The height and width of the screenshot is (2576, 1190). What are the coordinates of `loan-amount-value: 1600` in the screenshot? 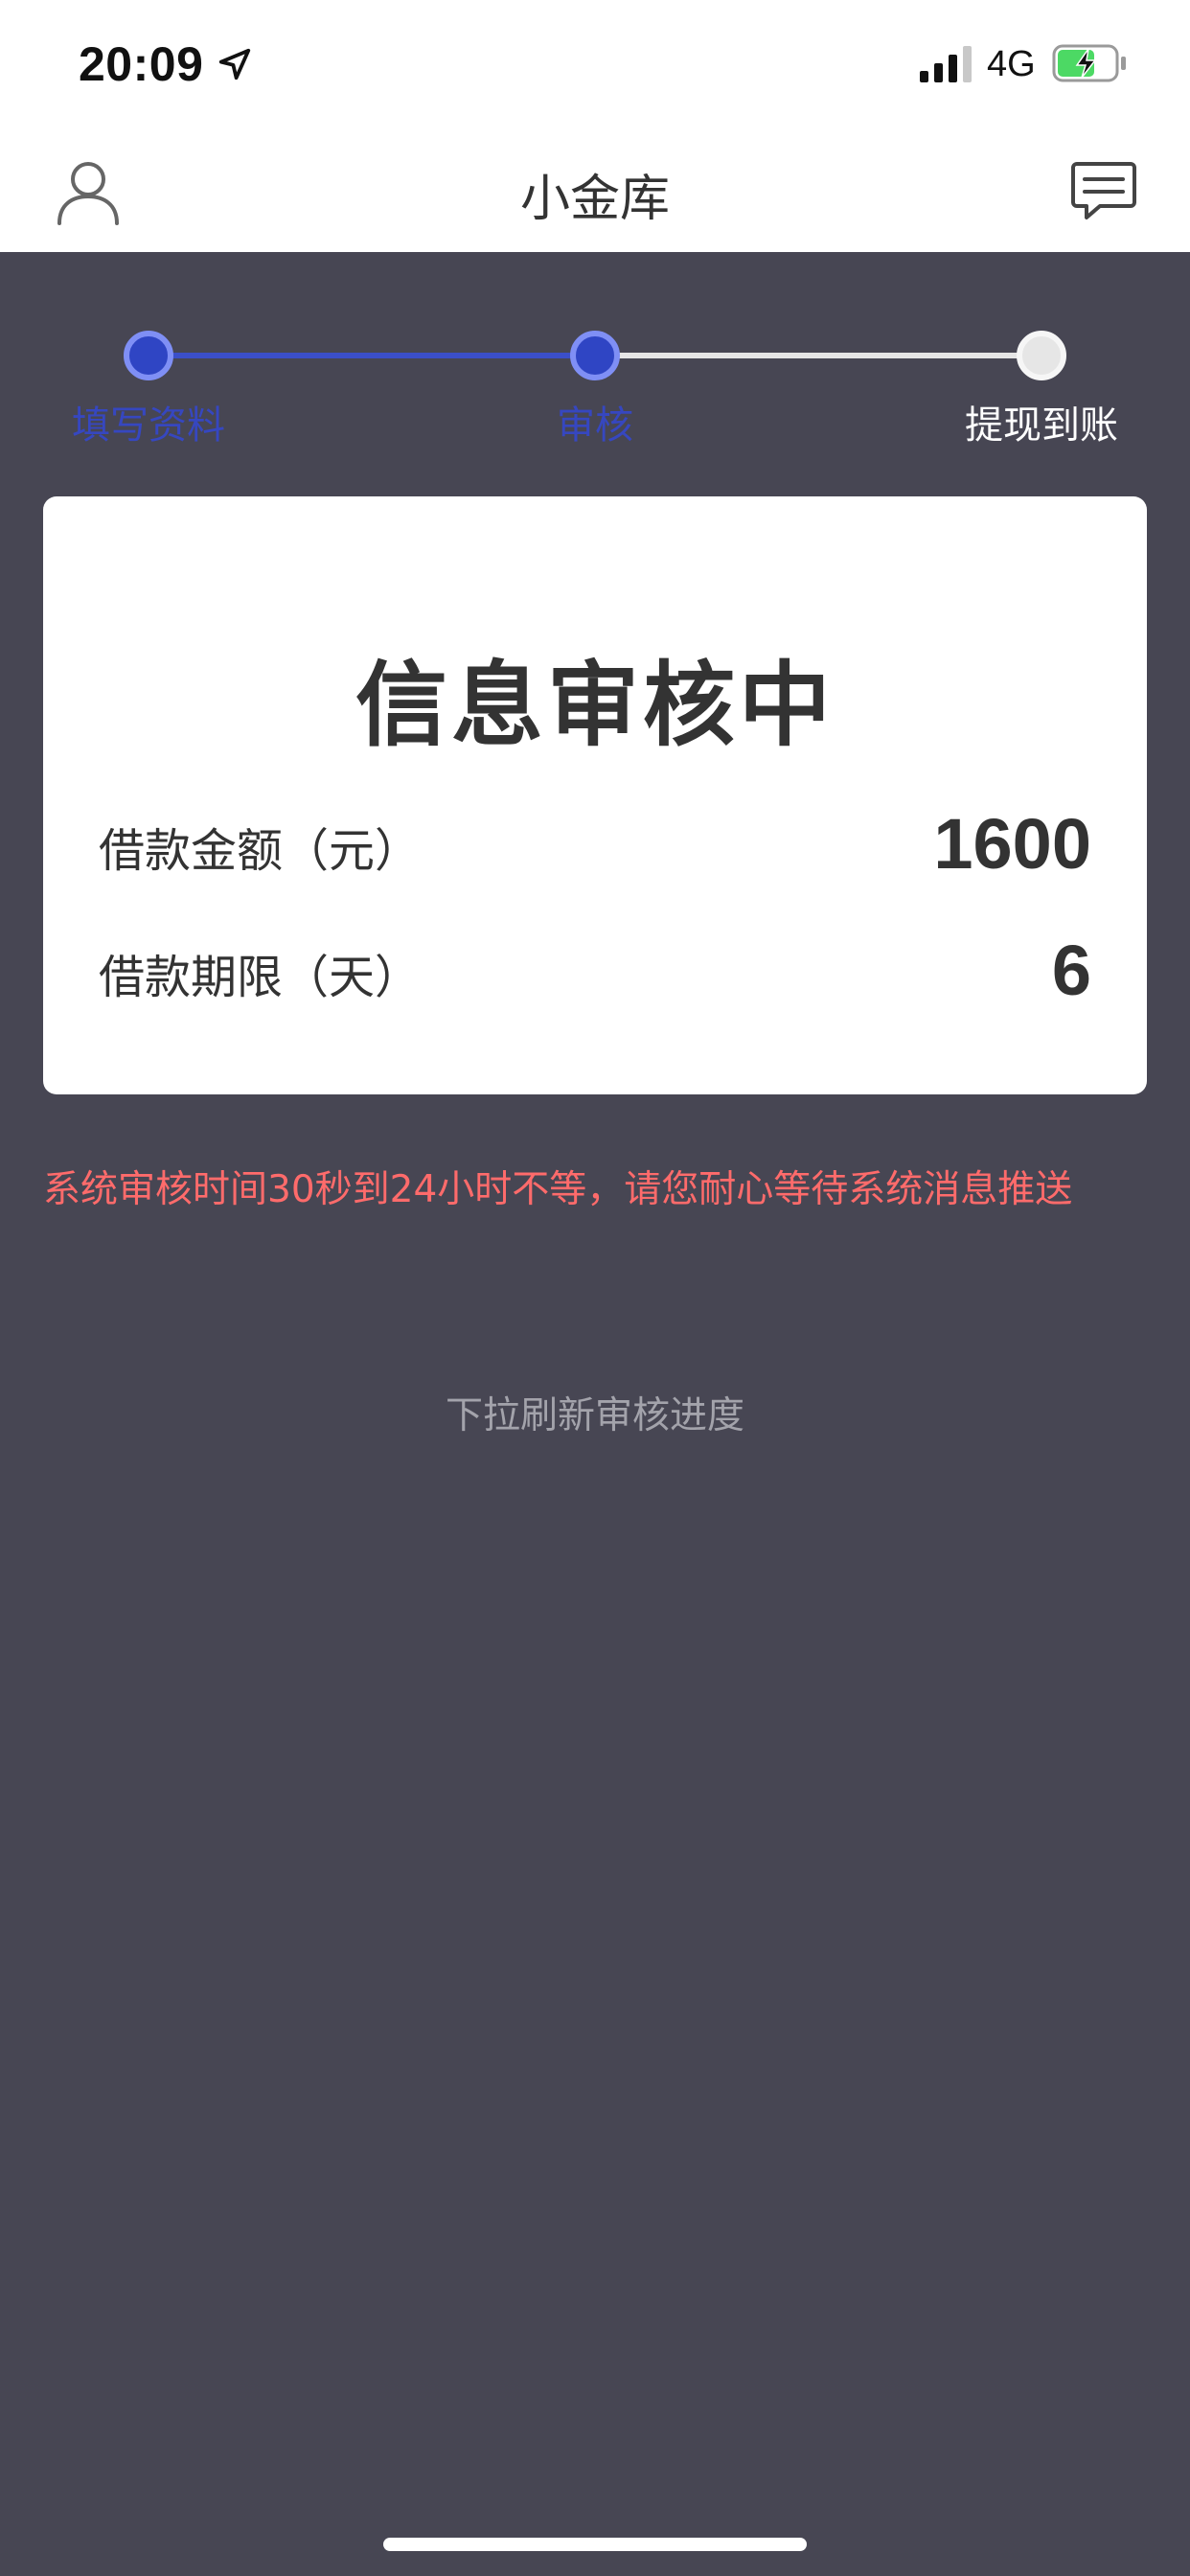 It's located at (1012, 844).